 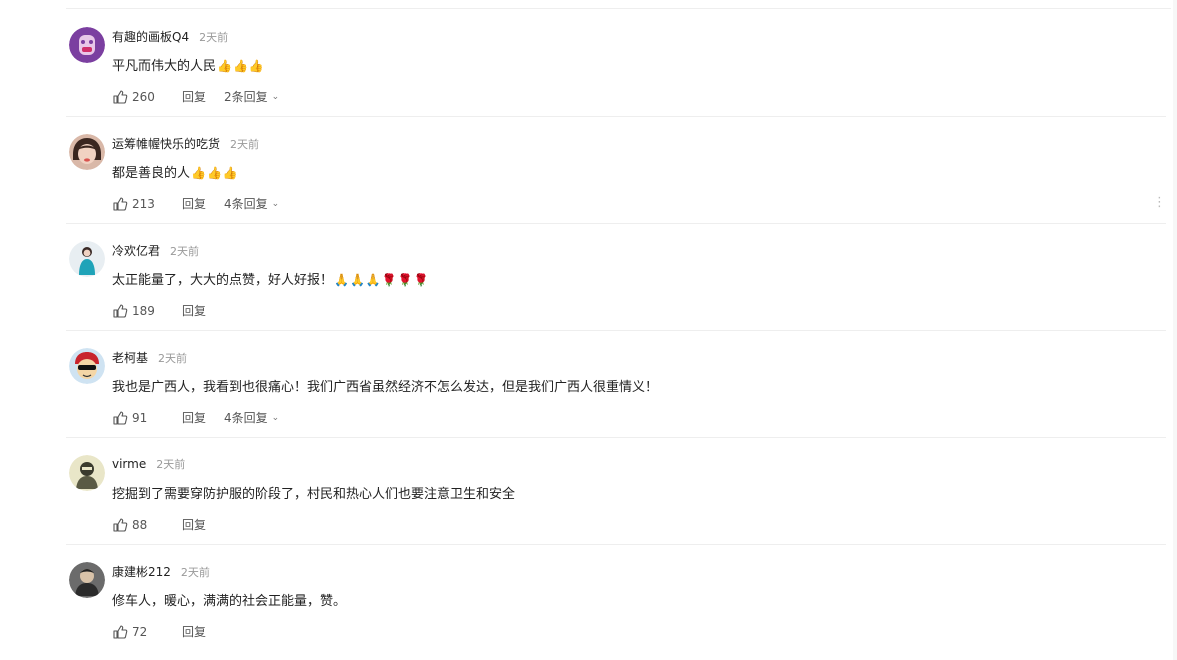 I want to click on scrollbar-track, so click(x=1175, y=330).